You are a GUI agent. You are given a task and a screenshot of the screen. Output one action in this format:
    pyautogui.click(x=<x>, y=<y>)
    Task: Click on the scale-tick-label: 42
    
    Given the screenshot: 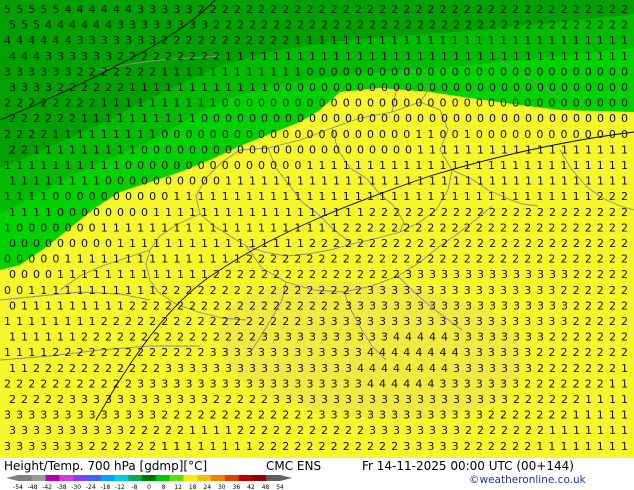 What is the action you would take?
    pyautogui.click(x=251, y=487)
    